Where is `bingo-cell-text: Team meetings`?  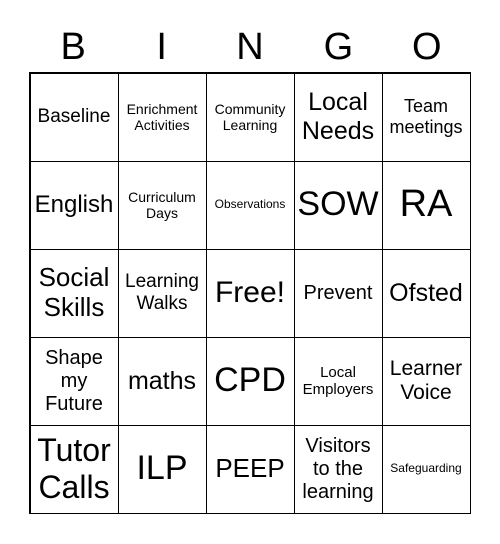 bingo-cell-text: Team meetings is located at coordinates (426, 116).